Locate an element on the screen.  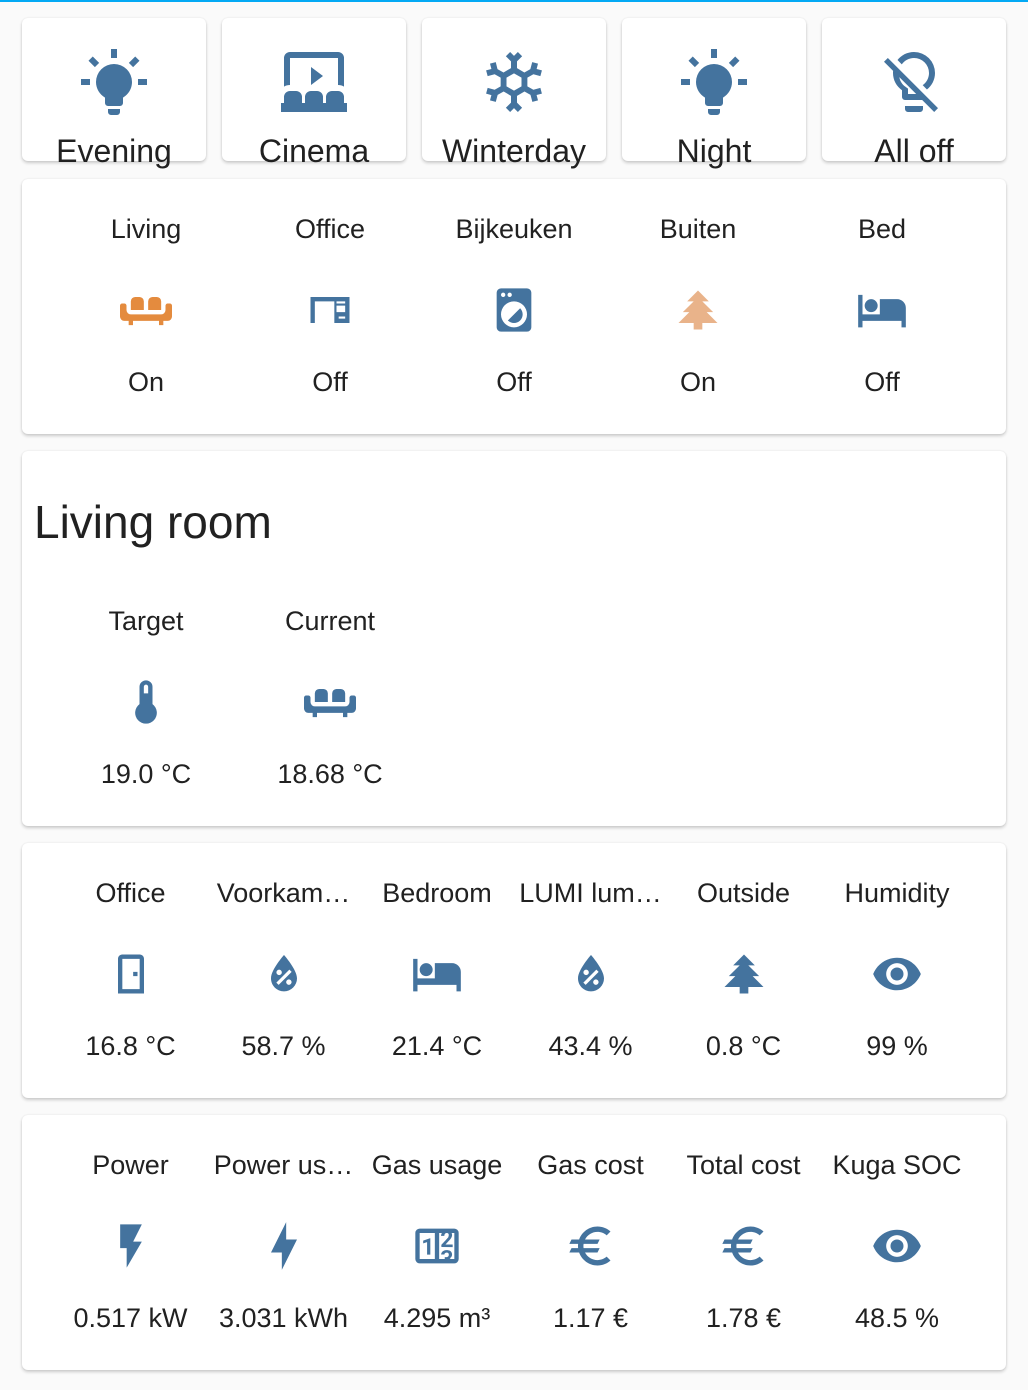
light-office: Office Off is located at coordinates (330, 307).